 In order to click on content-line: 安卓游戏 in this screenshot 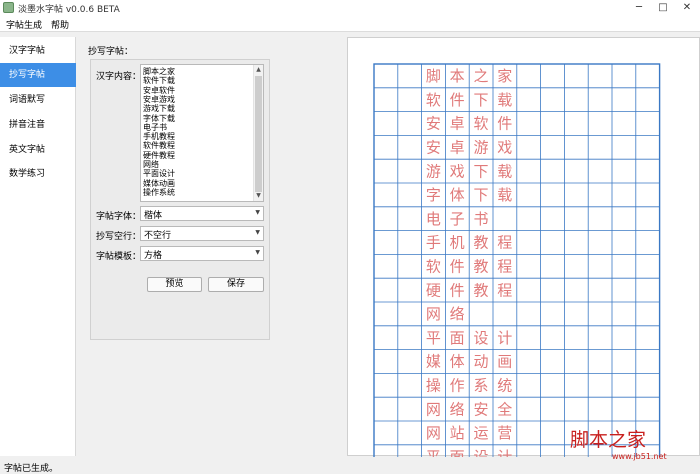, I will do `click(159, 99)`.